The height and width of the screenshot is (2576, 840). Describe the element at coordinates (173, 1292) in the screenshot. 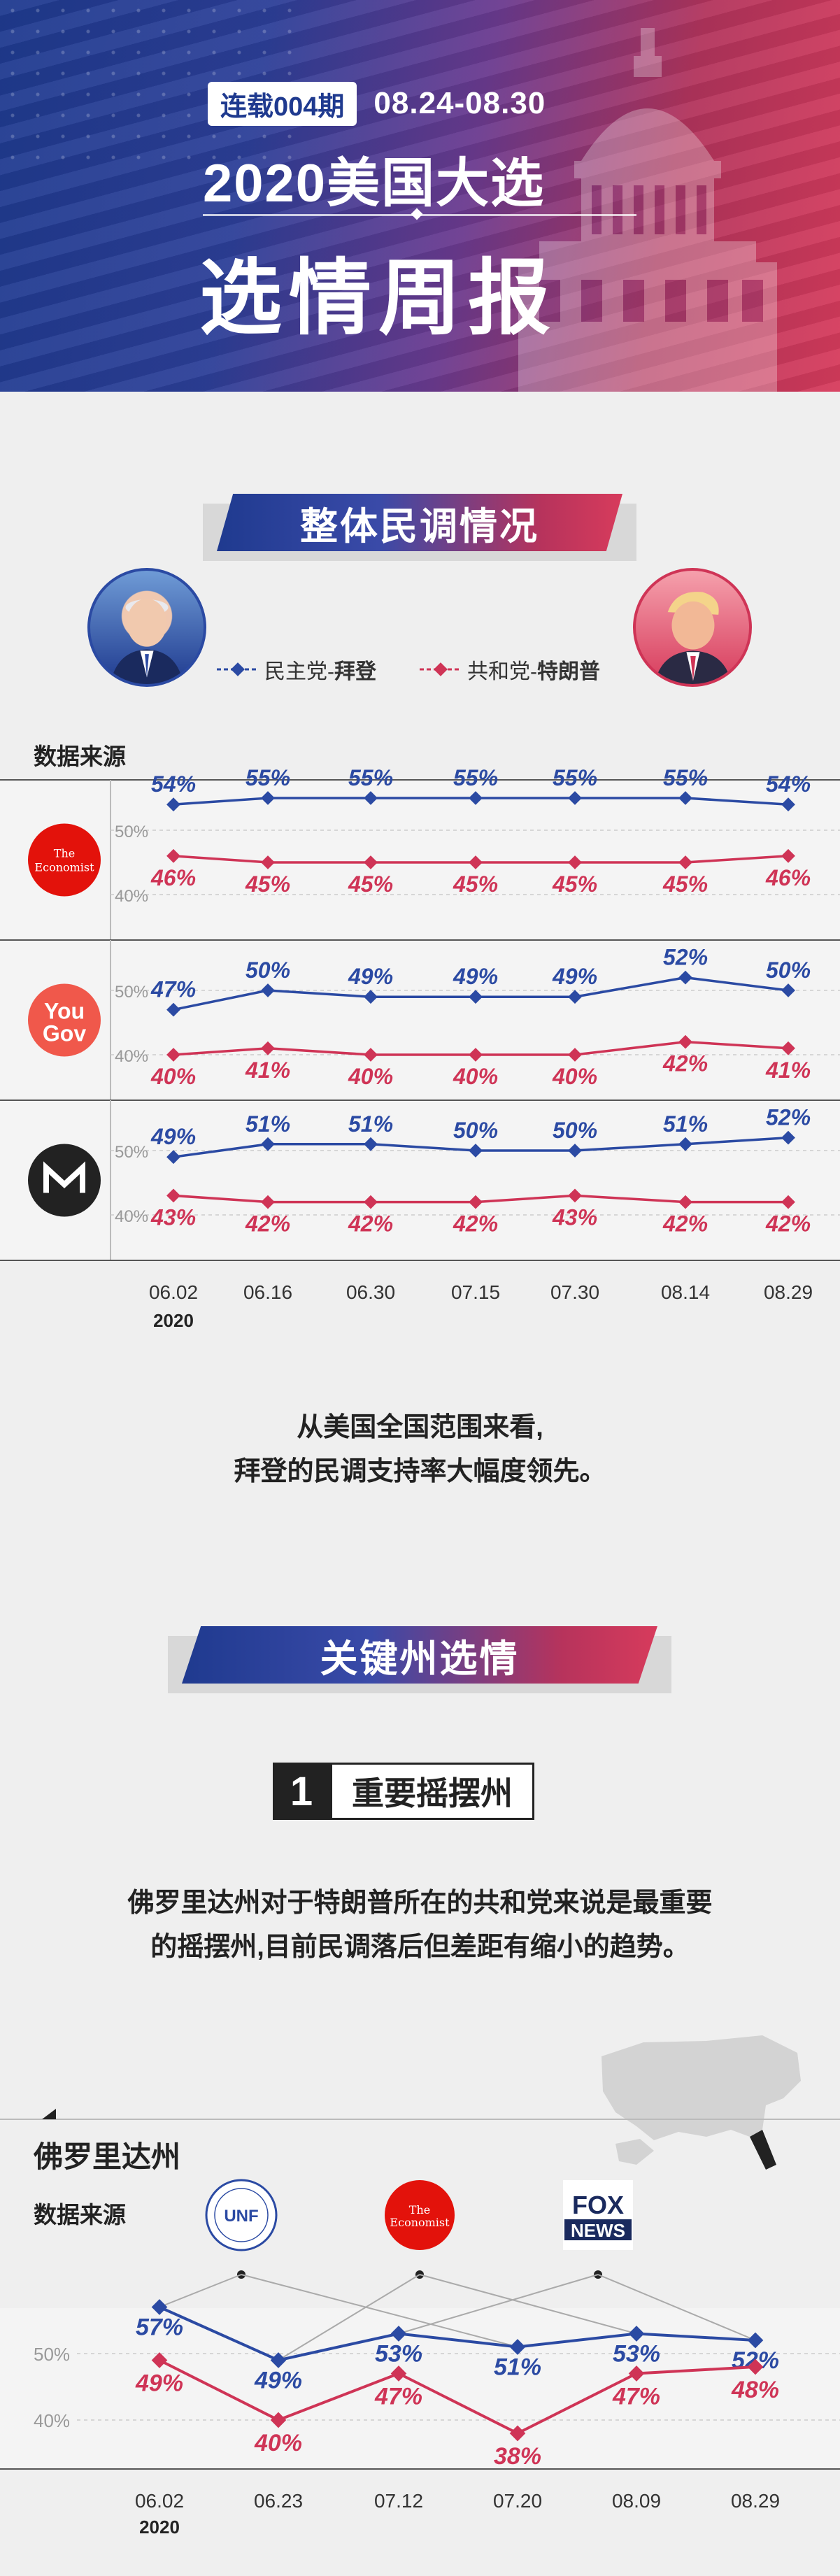

I see `x-tick-label: 06.02` at that location.